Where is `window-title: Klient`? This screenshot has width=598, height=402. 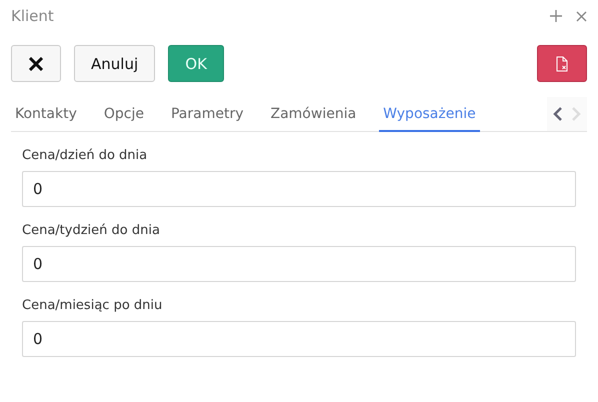
window-title: Klient is located at coordinates (33, 16).